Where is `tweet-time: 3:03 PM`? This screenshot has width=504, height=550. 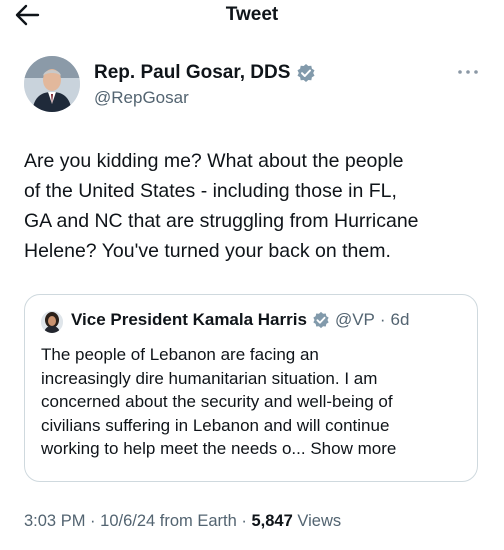 tweet-time: 3:03 PM is located at coordinates (54, 521).